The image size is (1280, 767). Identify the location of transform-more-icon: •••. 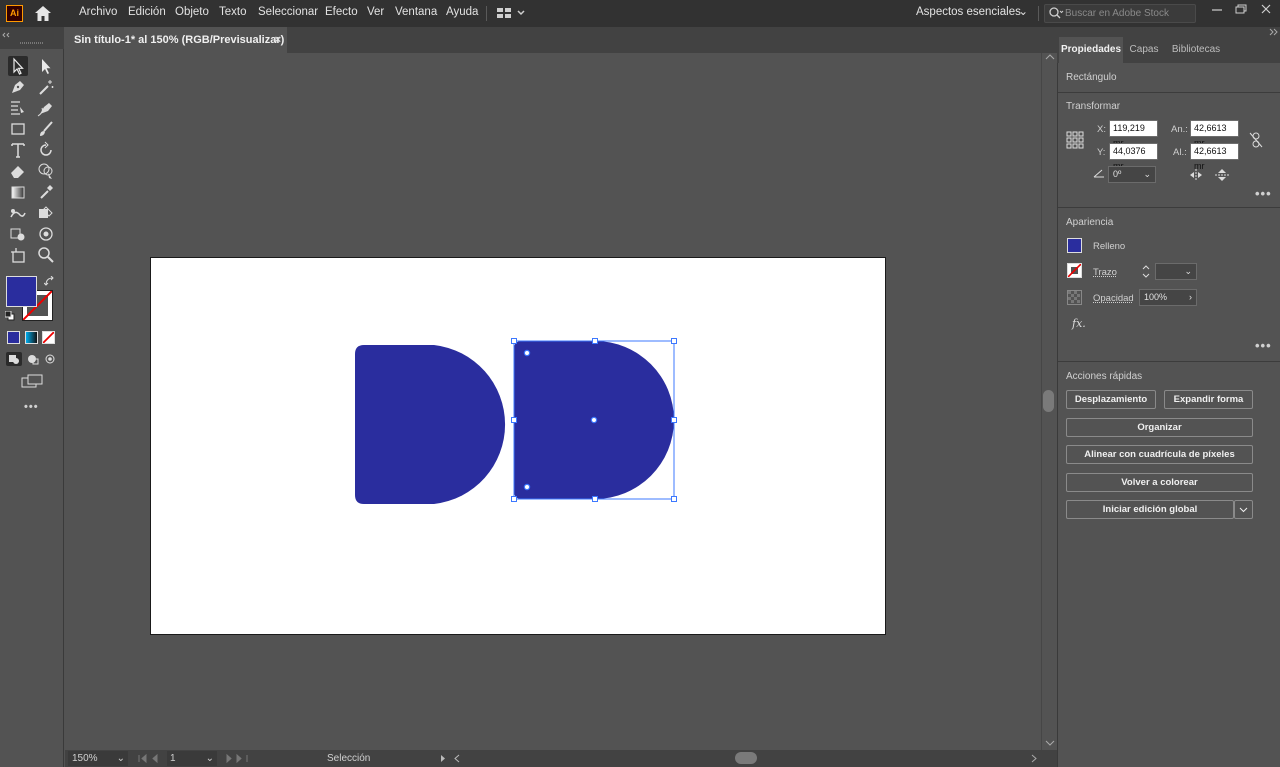
(1263, 193).